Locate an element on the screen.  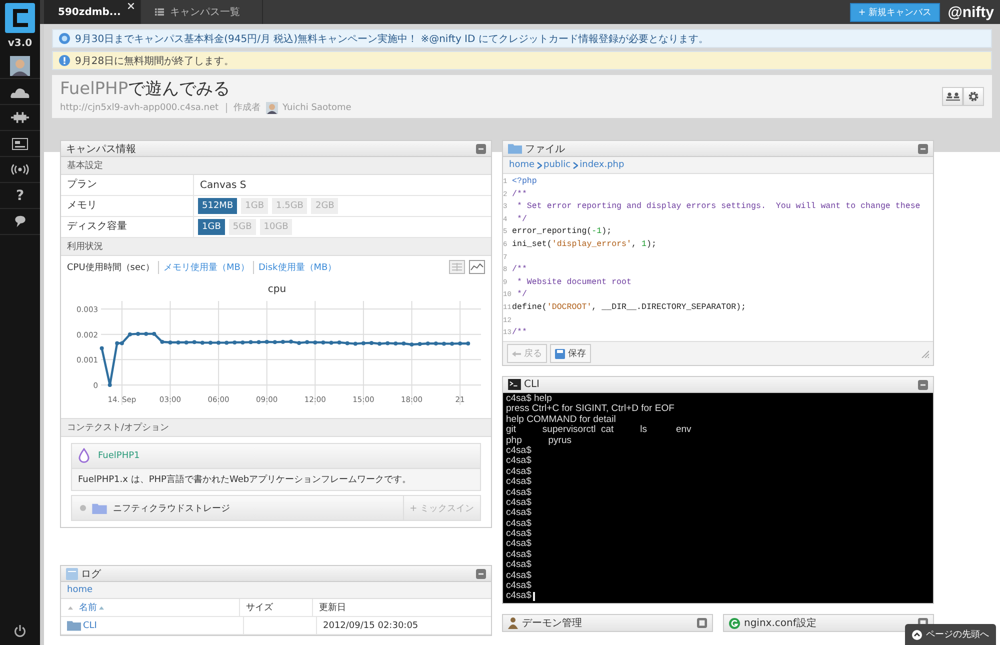
collapsed-panel: デーモン管理 is located at coordinates (607, 623).